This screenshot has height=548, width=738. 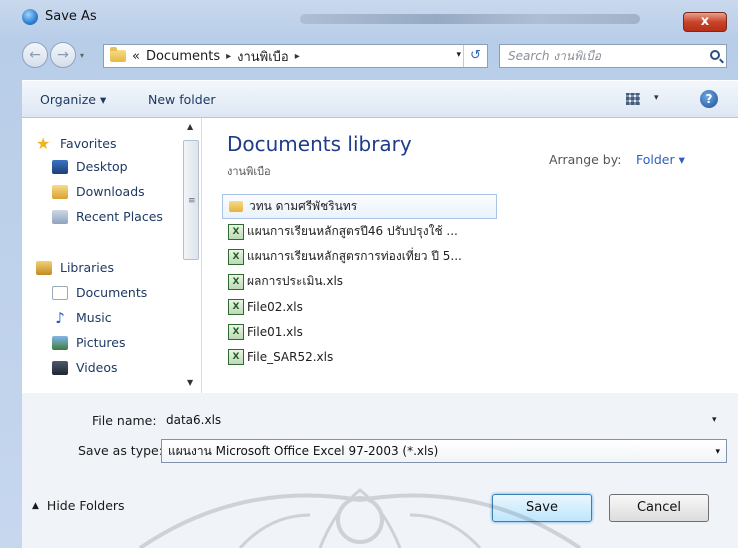 What do you see at coordinates (73, 99) in the screenshot?
I see `organize-button: Organize ▾` at bounding box center [73, 99].